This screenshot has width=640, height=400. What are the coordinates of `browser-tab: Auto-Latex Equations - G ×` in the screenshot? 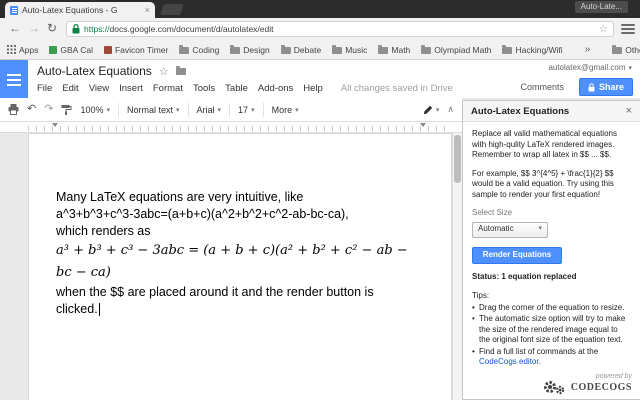 It's located at (80, 10).